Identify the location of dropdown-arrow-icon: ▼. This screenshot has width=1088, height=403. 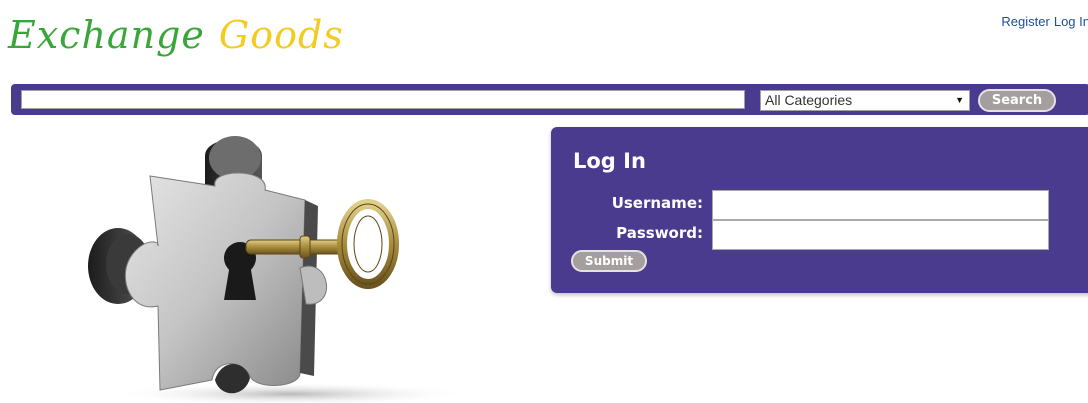
(959, 100).